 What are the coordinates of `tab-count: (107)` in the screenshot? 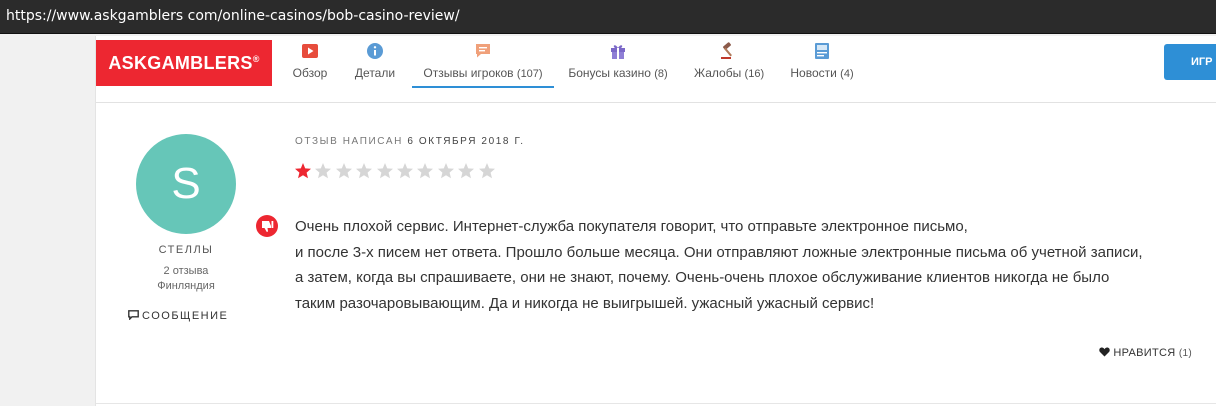 It's located at (529, 74).